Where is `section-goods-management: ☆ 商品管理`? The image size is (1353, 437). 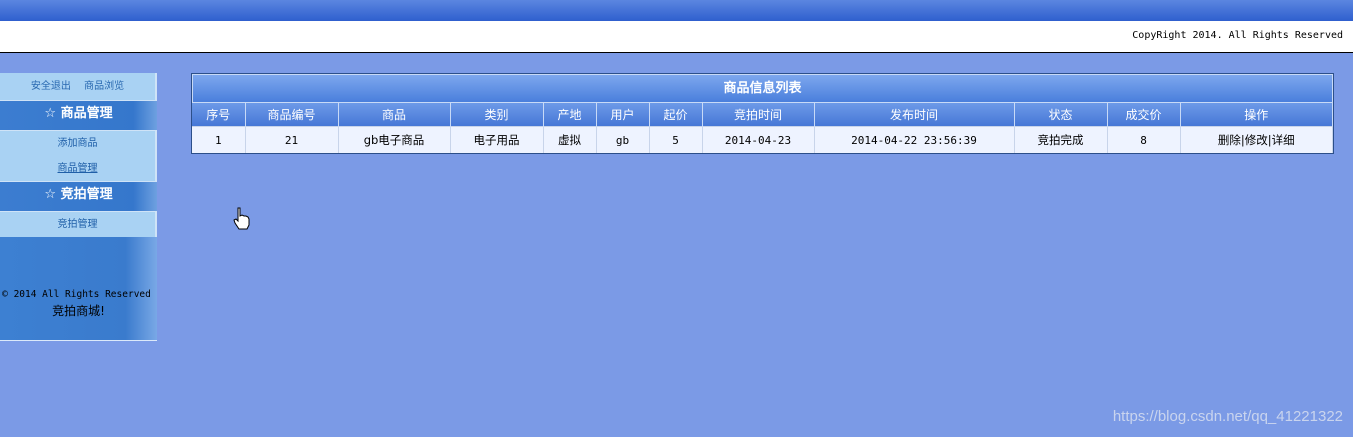 section-goods-management: ☆ 商品管理 is located at coordinates (78, 115).